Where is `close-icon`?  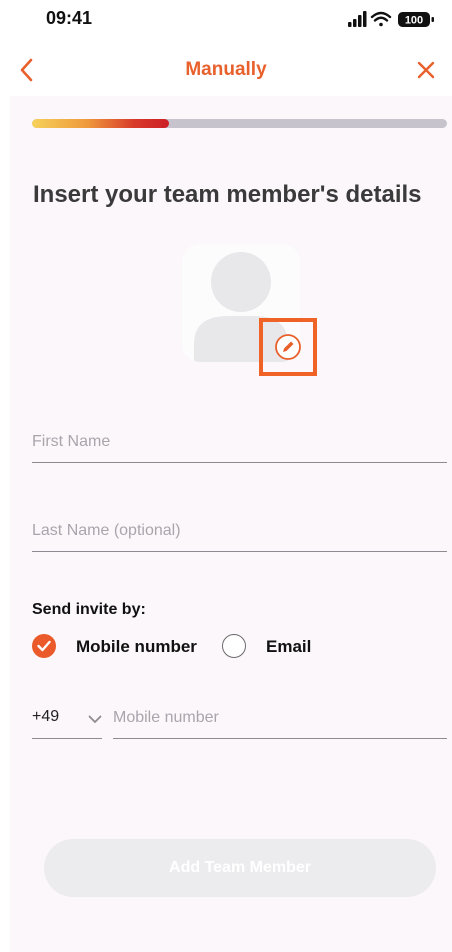
close-icon is located at coordinates (426, 70).